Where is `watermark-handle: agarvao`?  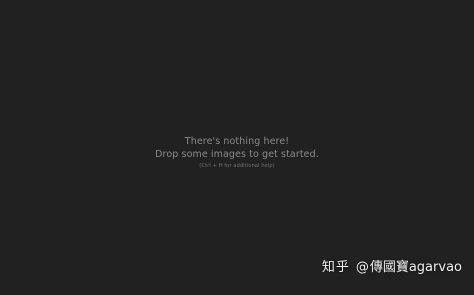 watermark-handle: agarvao is located at coordinates (435, 267).